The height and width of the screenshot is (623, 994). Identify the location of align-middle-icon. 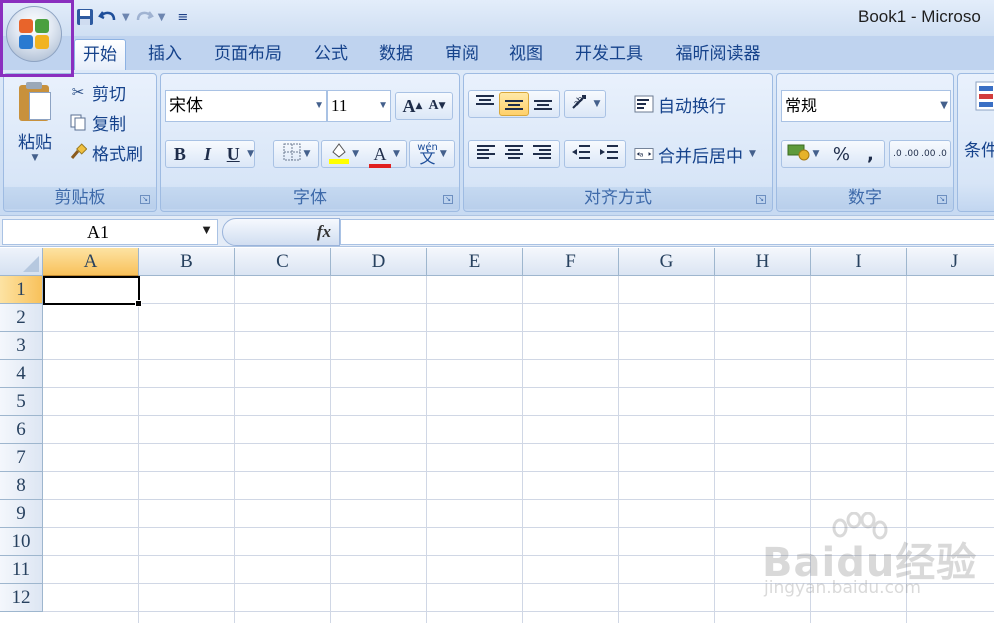
(514, 104).